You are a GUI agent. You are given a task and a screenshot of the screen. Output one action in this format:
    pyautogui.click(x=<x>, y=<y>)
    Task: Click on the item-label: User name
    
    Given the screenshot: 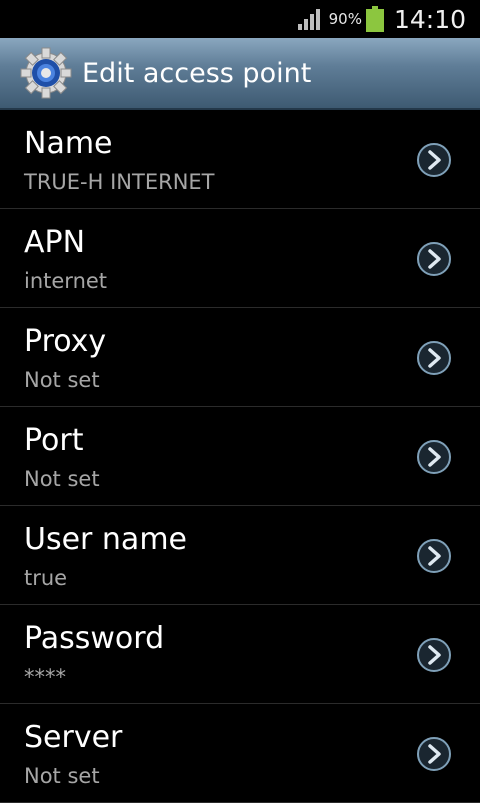 What is the action you would take?
    pyautogui.click(x=105, y=539)
    